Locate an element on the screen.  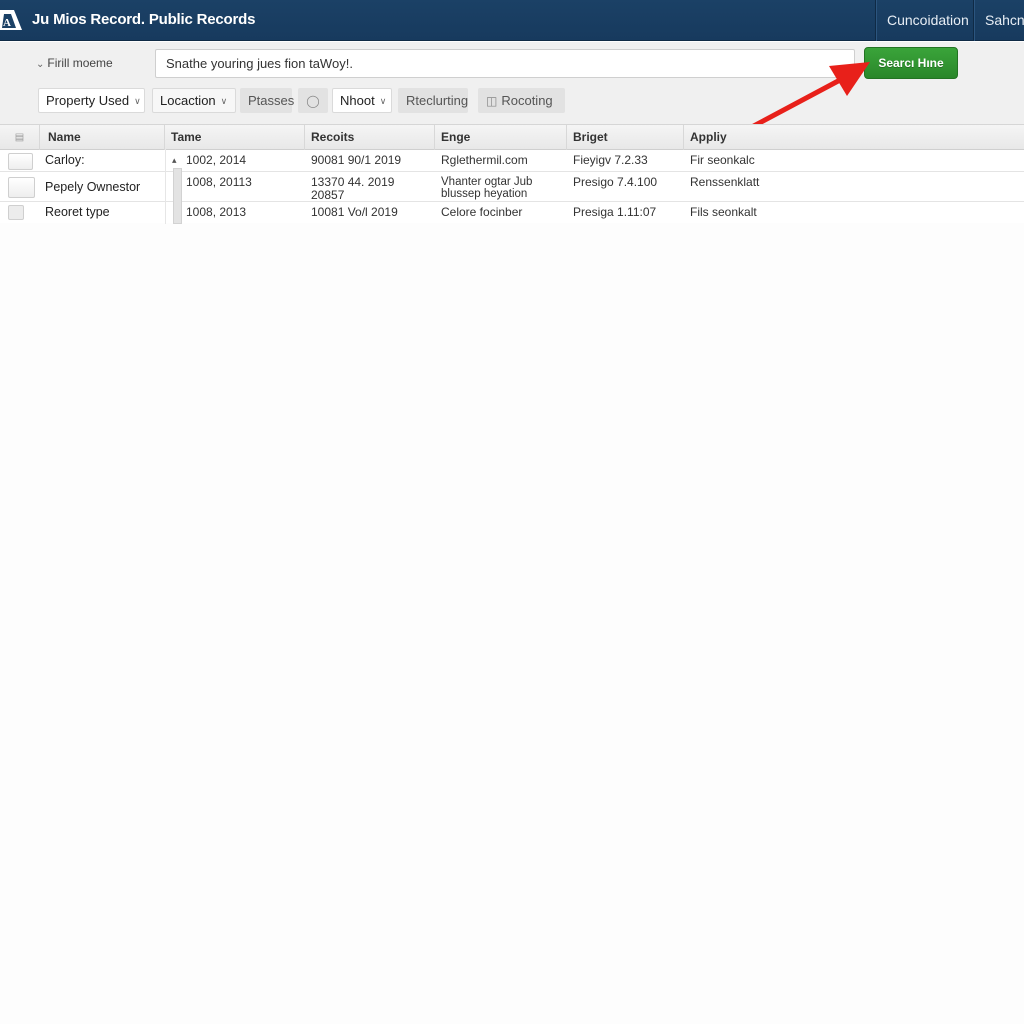
nav-consolidation: Cuncoidation is located at coordinates (924, 20).